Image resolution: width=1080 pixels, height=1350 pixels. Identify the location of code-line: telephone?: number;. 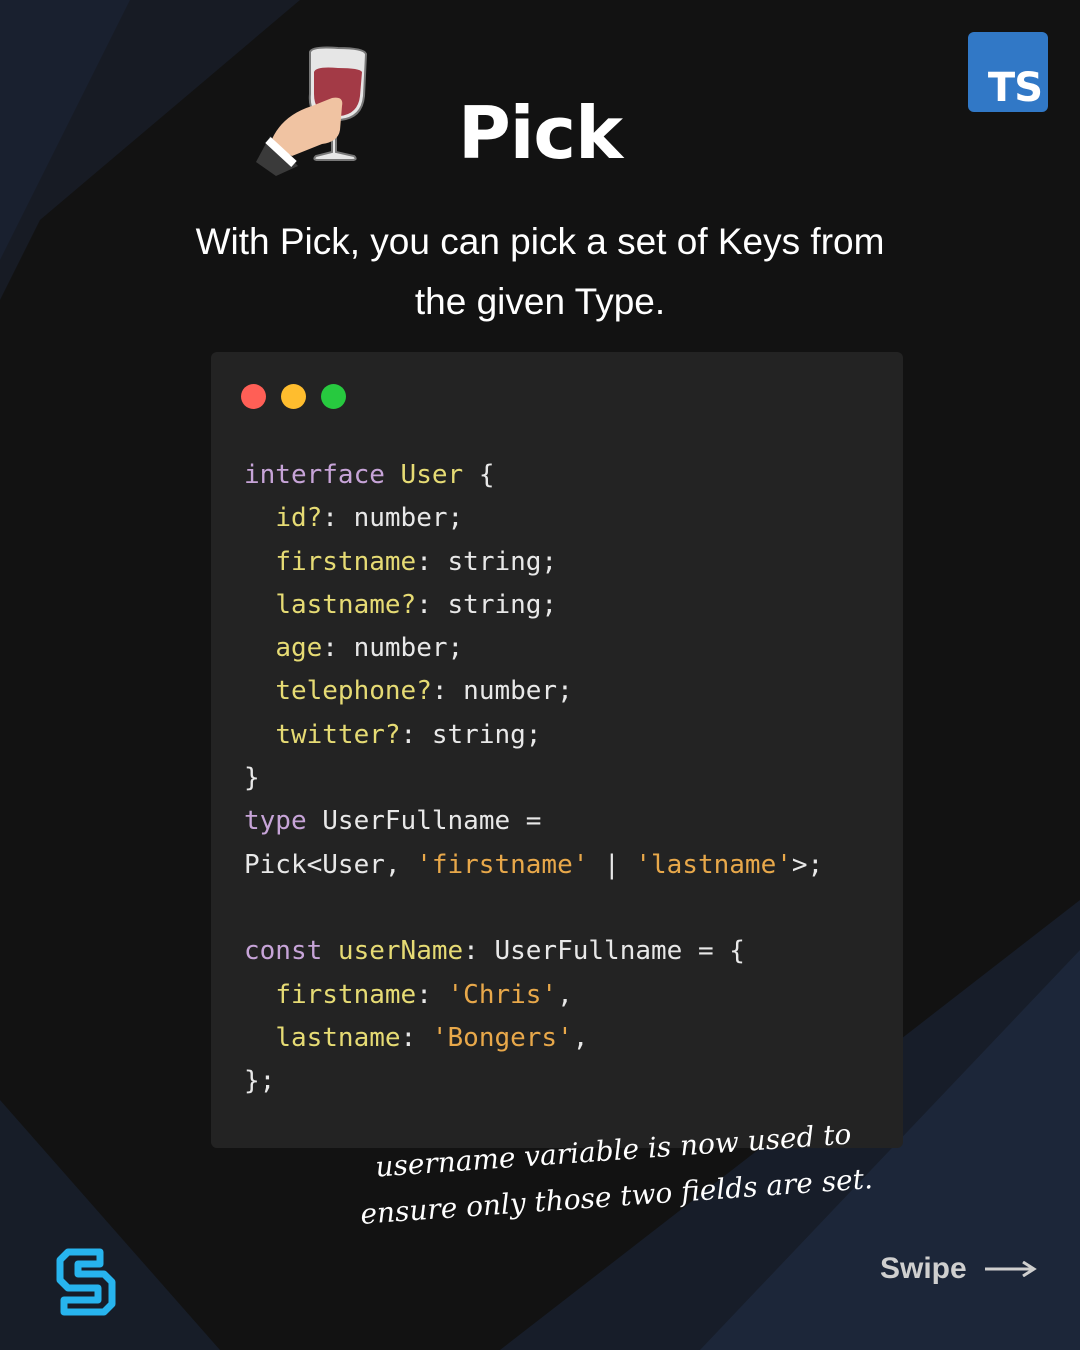
(533, 691).